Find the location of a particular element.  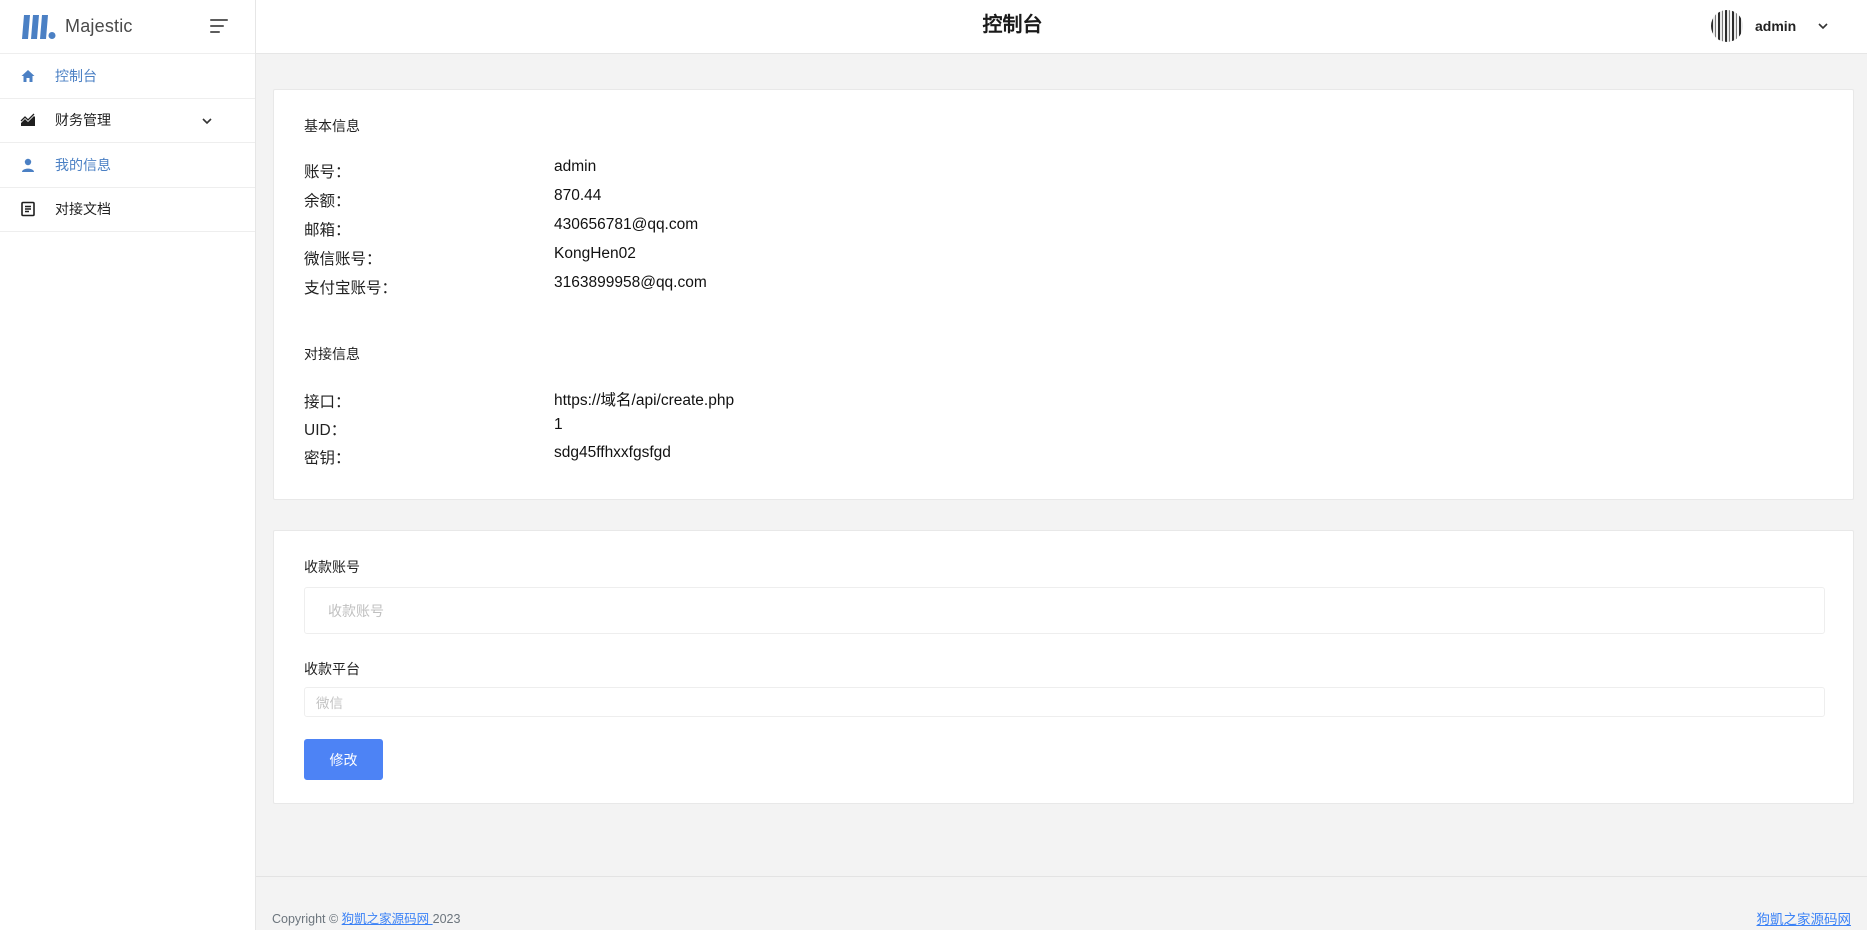

platform-select: 微信 is located at coordinates (1064, 702).